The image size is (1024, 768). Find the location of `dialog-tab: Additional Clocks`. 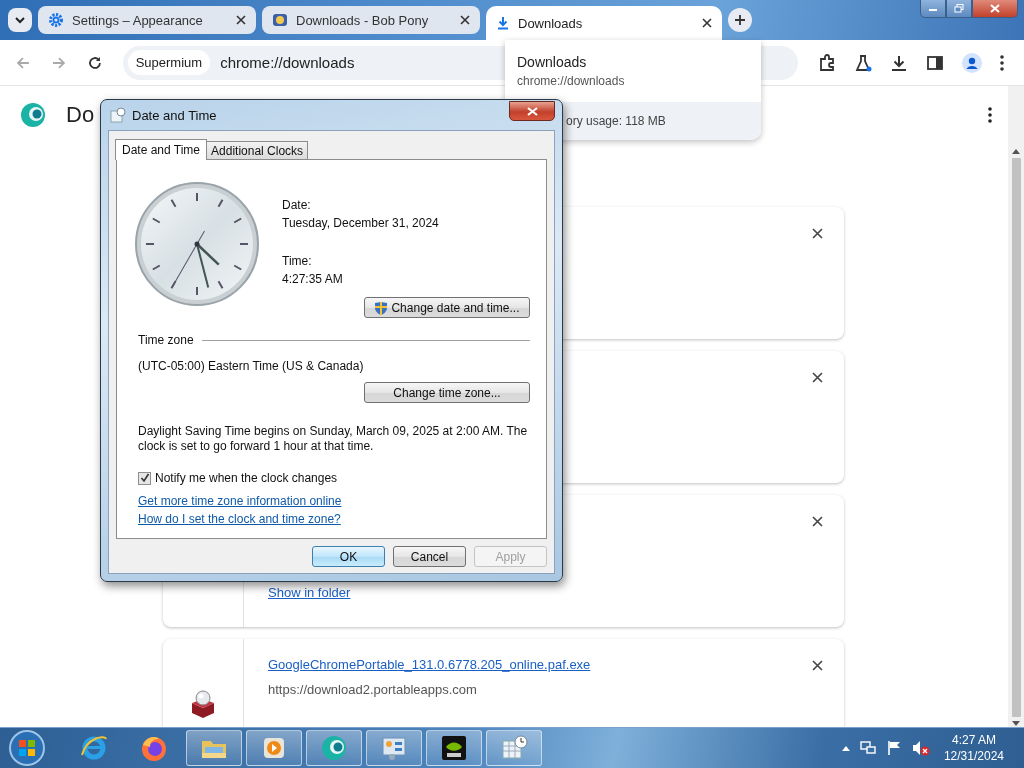

dialog-tab: Additional Clocks is located at coordinates (257, 150).